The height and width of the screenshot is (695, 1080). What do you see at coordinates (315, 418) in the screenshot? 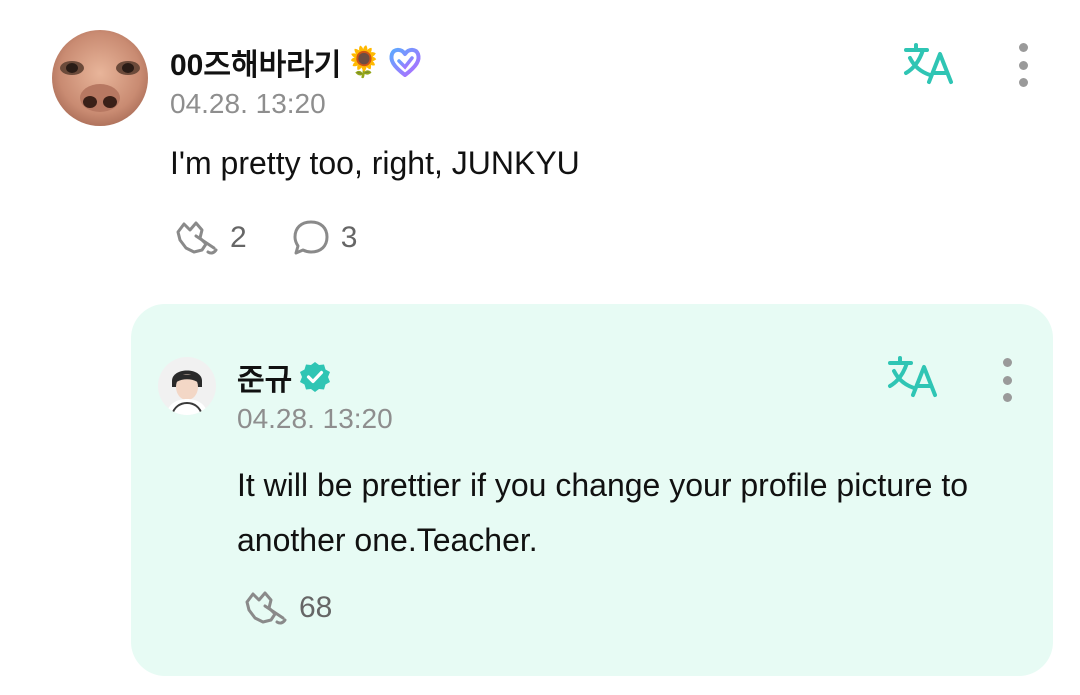
I see `reply-timestamp: 04.28. 13:20` at bounding box center [315, 418].